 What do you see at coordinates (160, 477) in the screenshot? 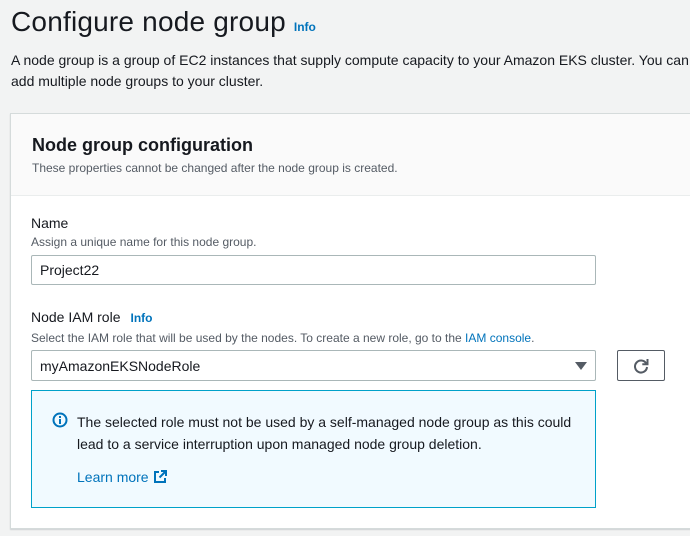
I see `external-link-icon` at bounding box center [160, 477].